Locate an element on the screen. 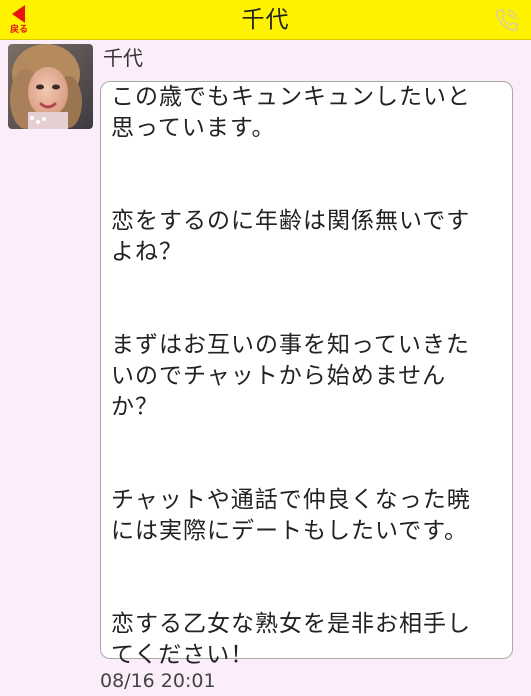  sender-name: 千代 is located at coordinates (123, 58).